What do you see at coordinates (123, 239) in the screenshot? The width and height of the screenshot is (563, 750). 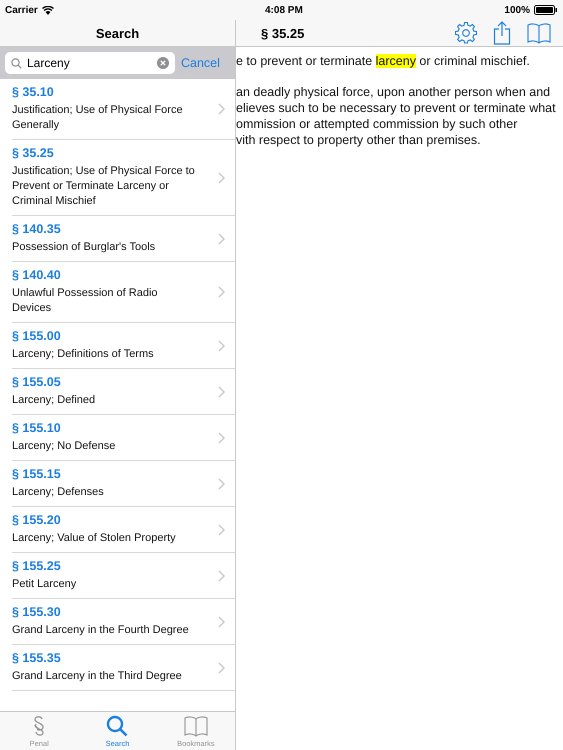 I see `result-row: § 140.35 Possession of Burglar's Tools` at bounding box center [123, 239].